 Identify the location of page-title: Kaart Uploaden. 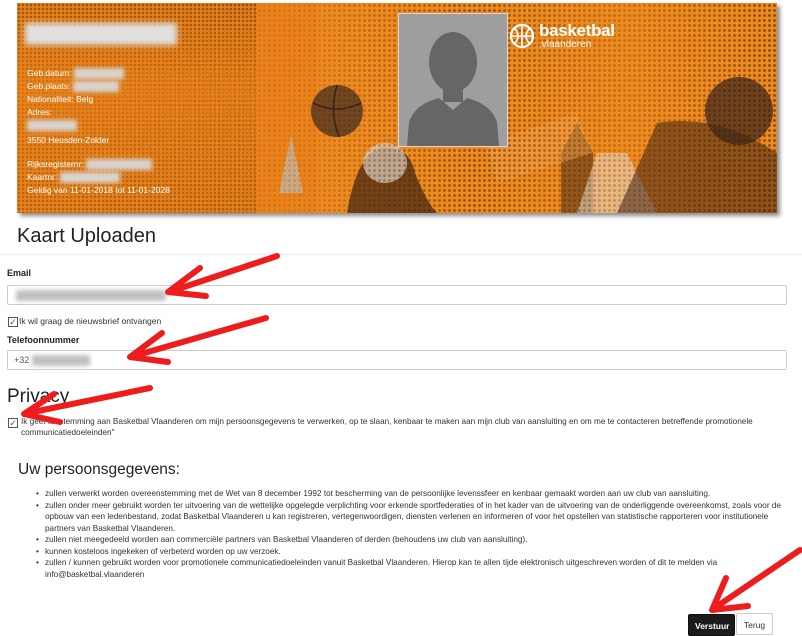
(86, 236).